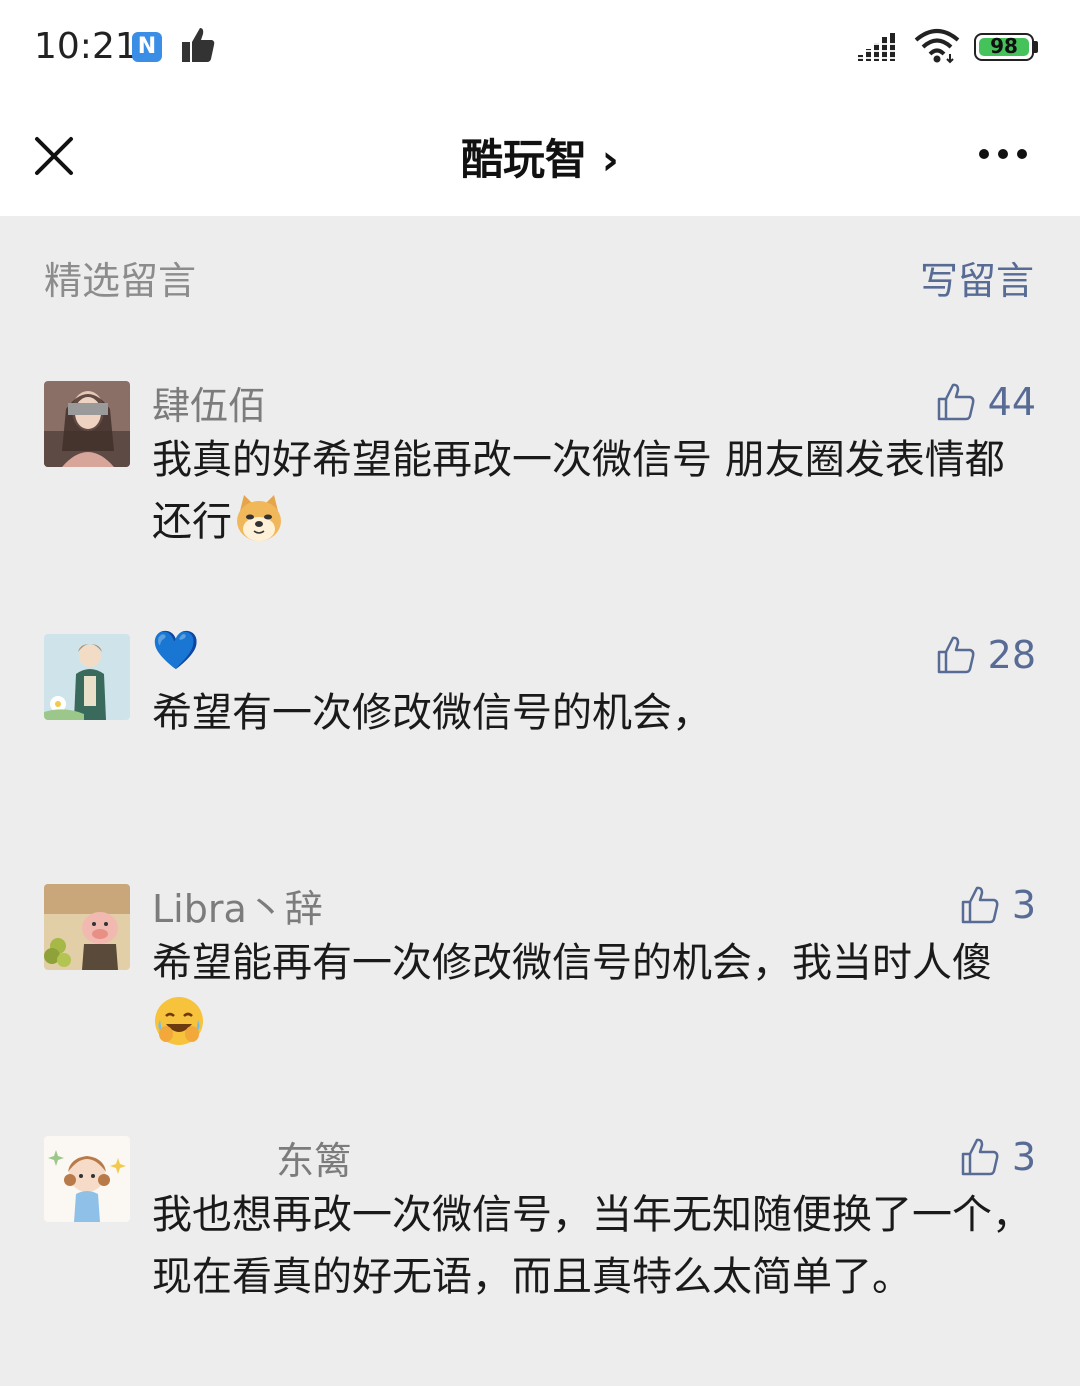  What do you see at coordinates (592, 994) in the screenshot?
I see `comment-text: 希望能再有一次修改微信号的机会，我当时人傻` at bounding box center [592, 994].